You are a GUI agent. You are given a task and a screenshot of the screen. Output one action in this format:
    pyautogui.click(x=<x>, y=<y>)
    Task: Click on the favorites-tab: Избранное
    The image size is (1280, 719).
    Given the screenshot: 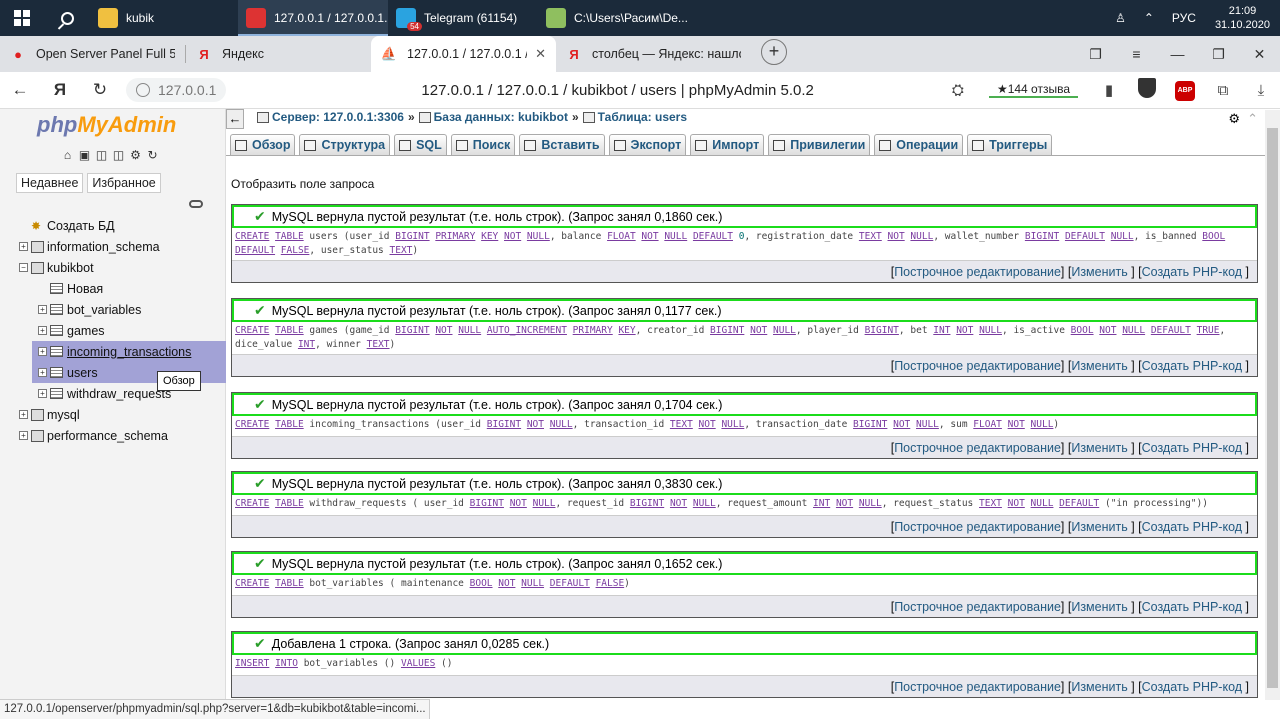 What is the action you would take?
    pyautogui.click(x=124, y=183)
    